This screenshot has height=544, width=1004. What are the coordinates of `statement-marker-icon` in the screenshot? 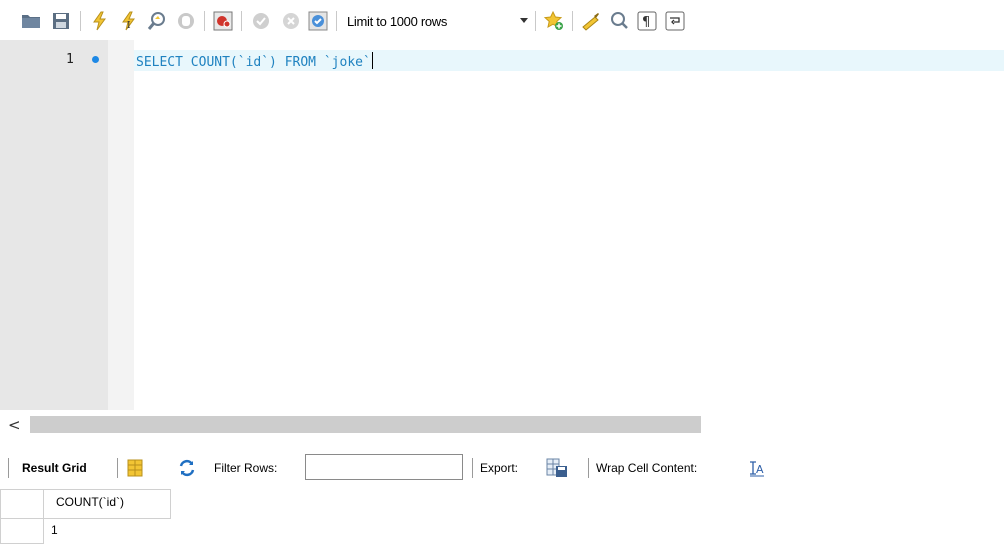 It's located at (95, 59).